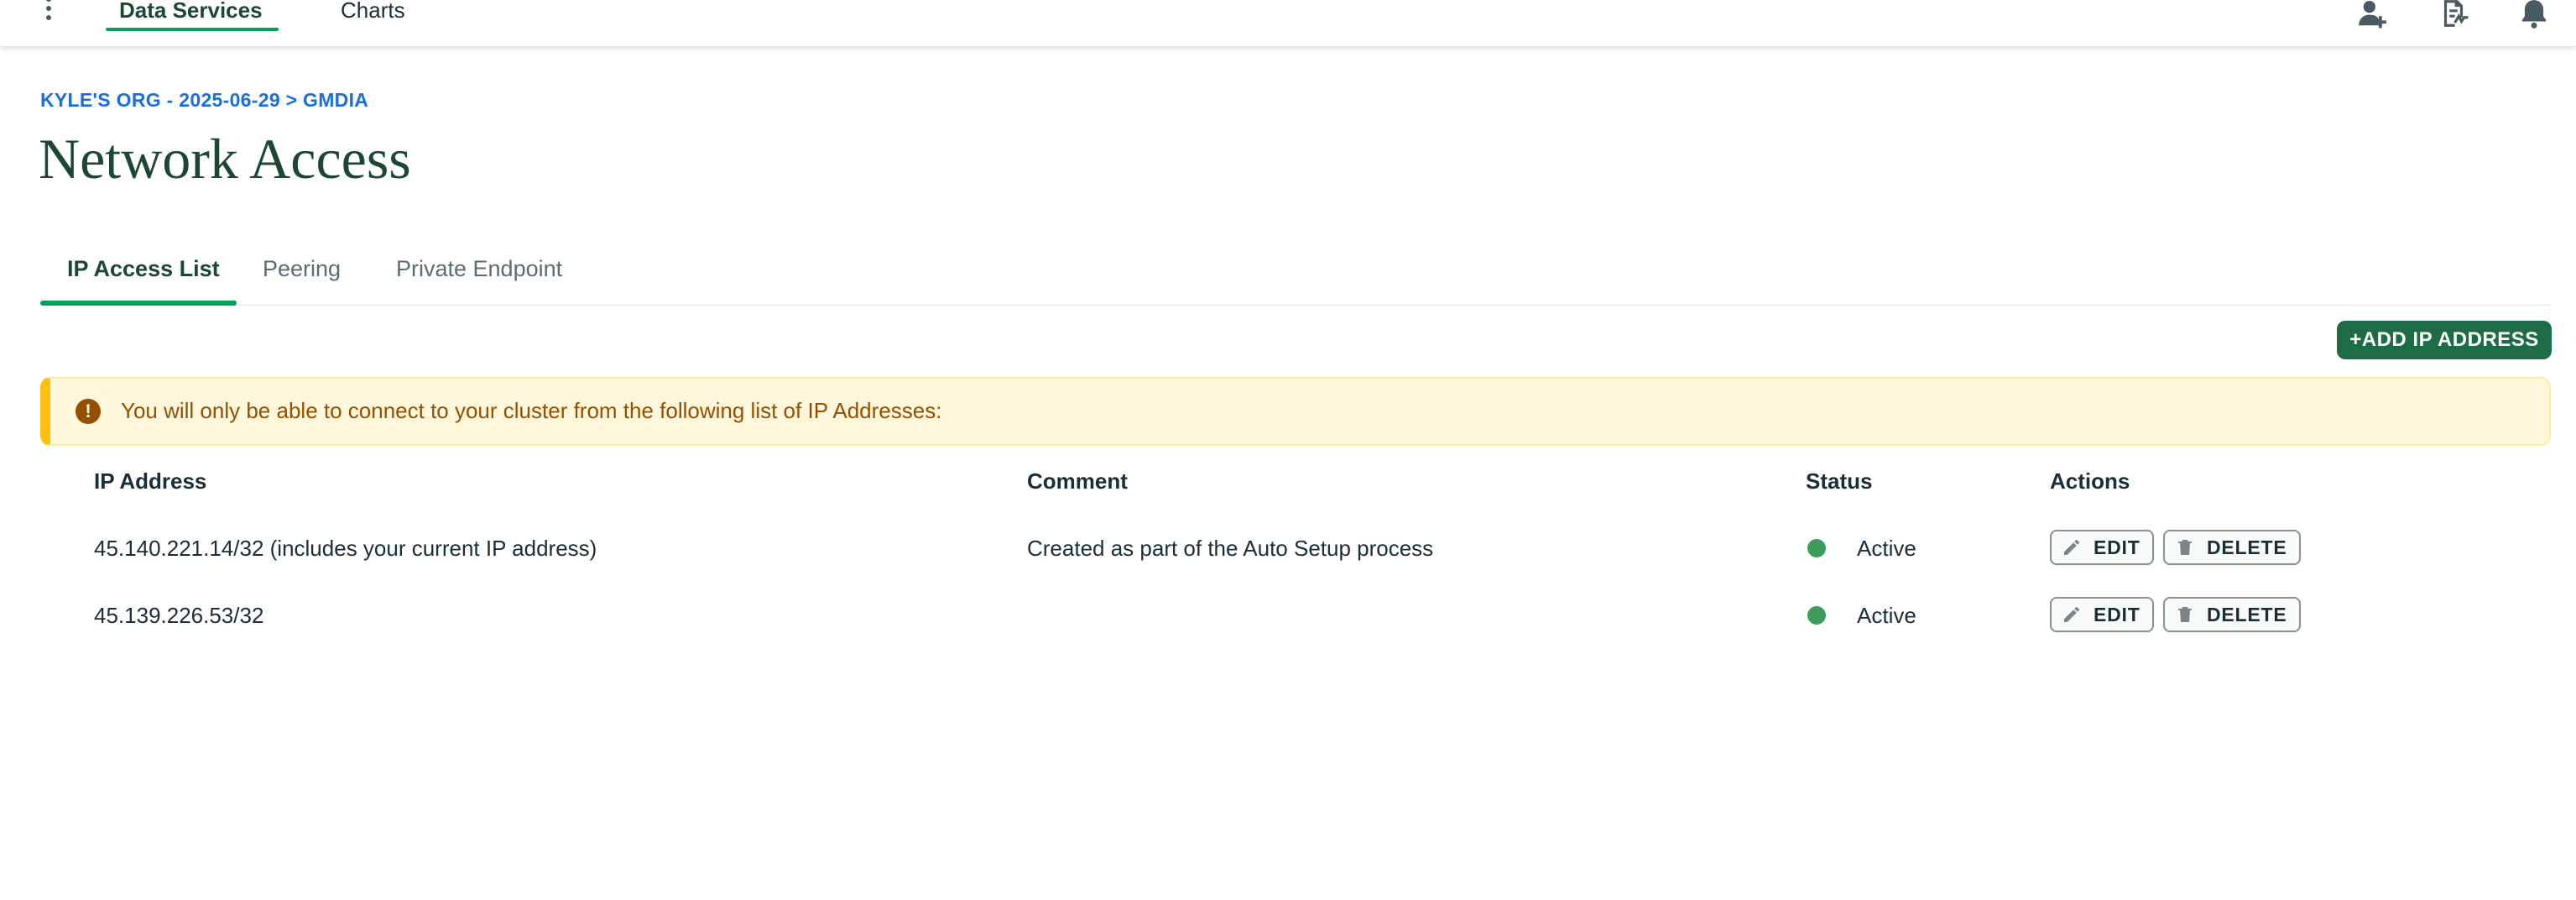  Describe the element at coordinates (143, 279) in the screenshot. I see `tab-ip-access-list: IP Access List` at that location.